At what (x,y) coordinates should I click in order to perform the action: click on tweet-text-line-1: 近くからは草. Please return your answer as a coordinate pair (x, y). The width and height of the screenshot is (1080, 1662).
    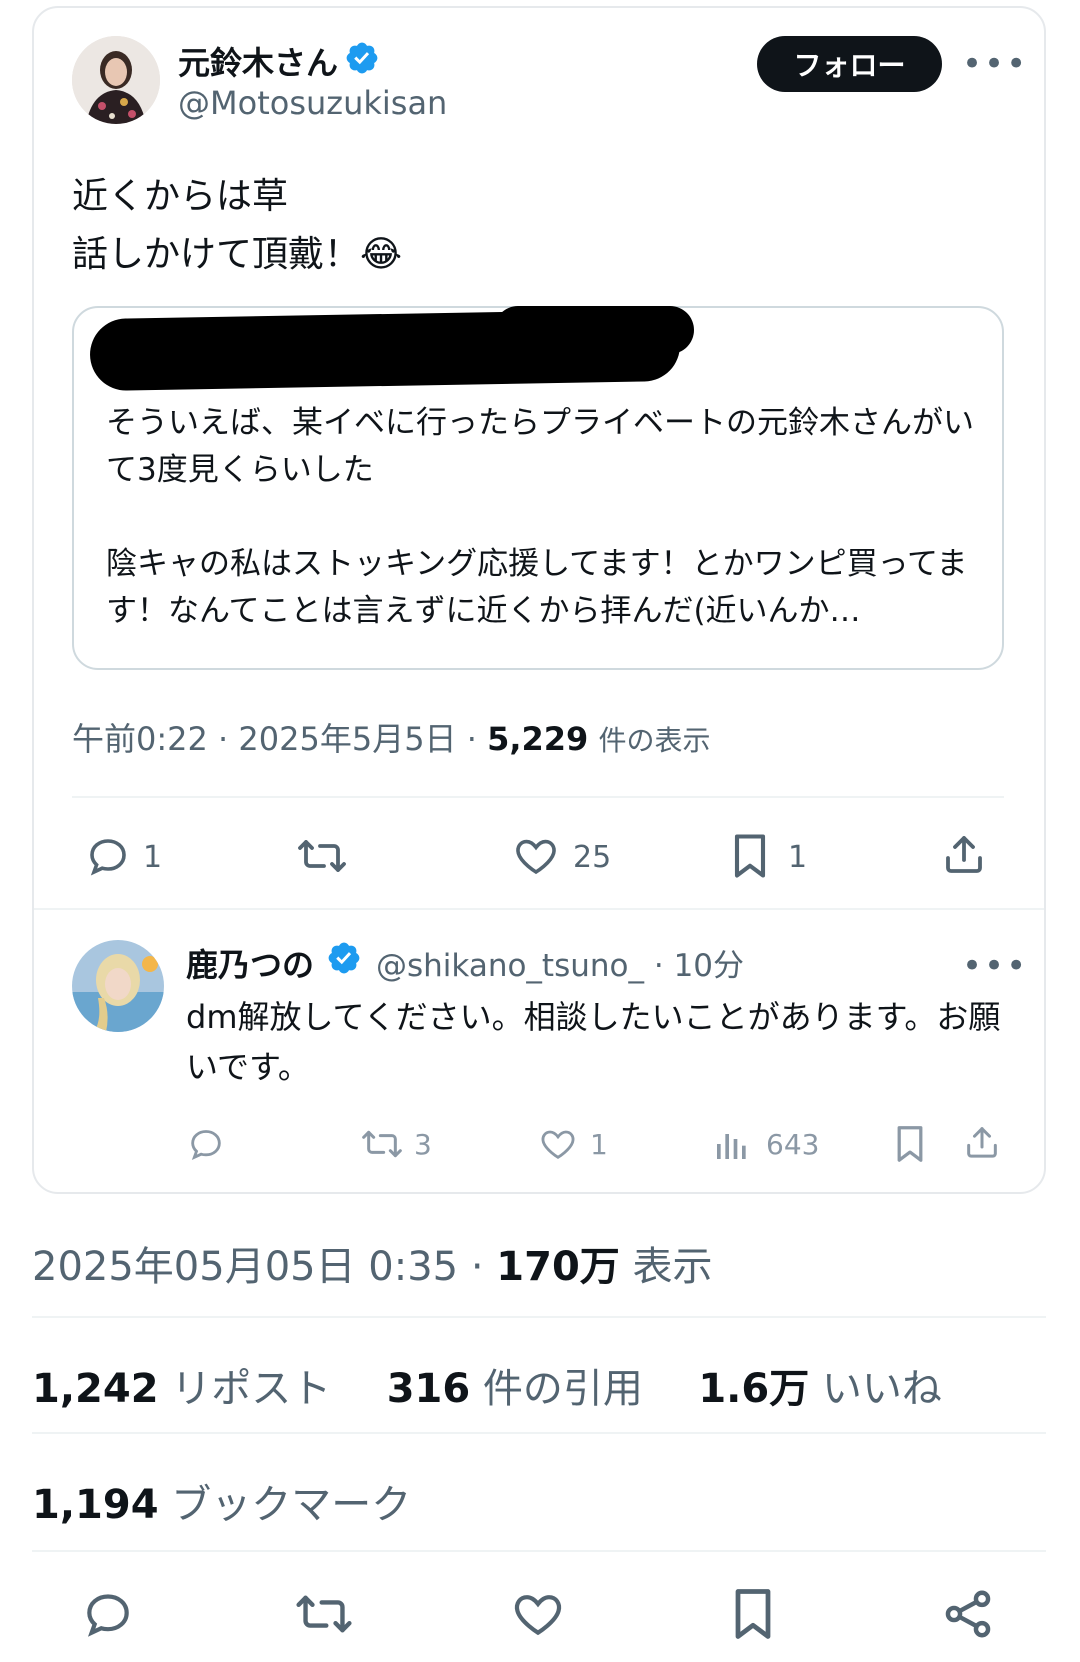
    Looking at the image, I should click on (180, 196).